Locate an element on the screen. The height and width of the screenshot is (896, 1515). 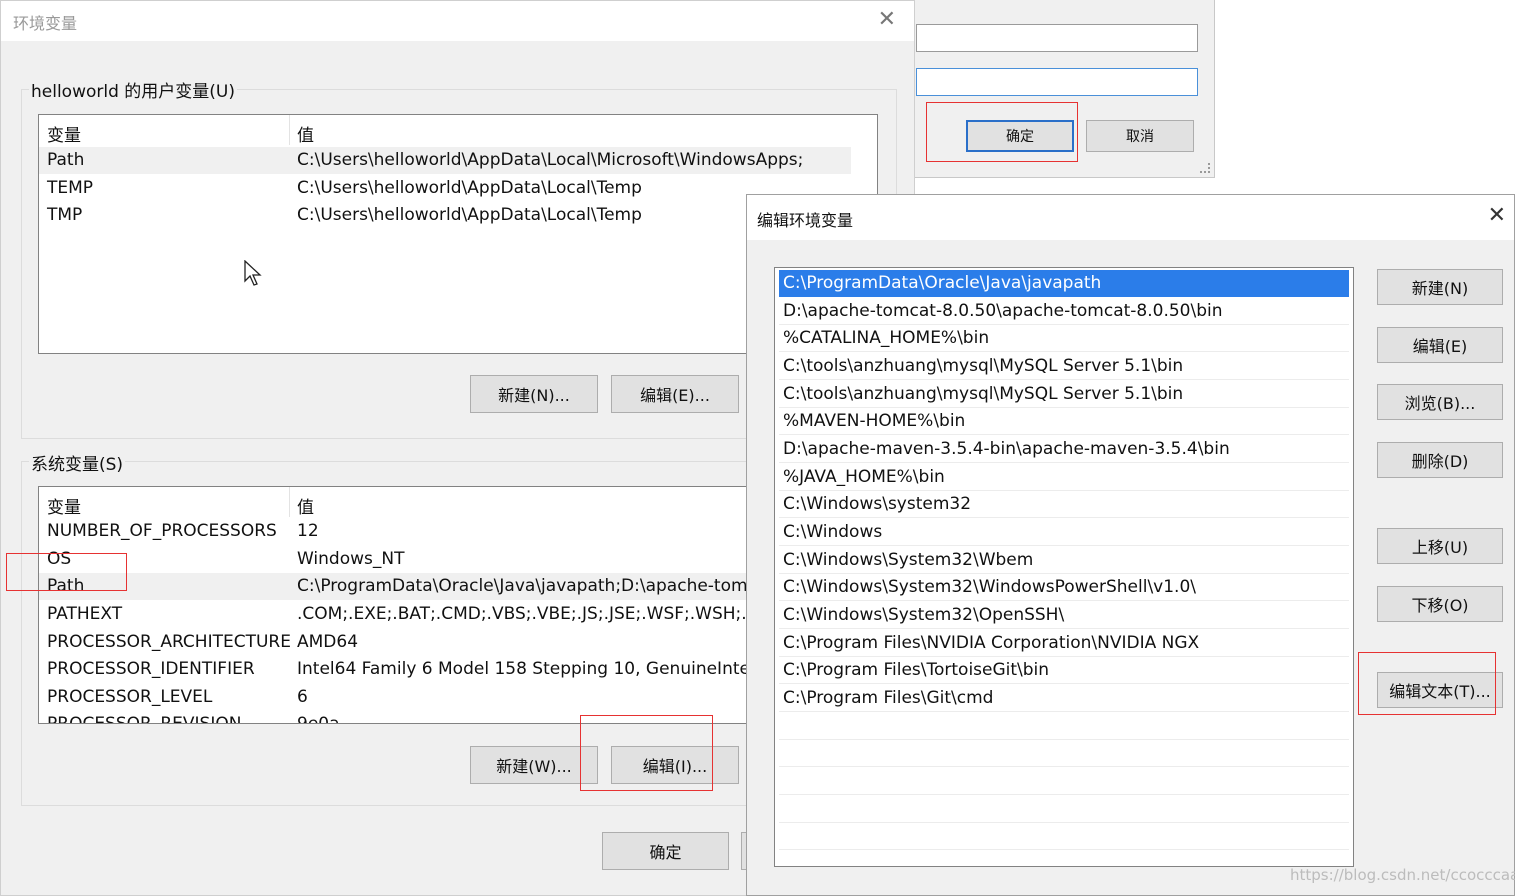
row-variable: NUMBER_OF_PROCESSORS is located at coordinates (162, 531).